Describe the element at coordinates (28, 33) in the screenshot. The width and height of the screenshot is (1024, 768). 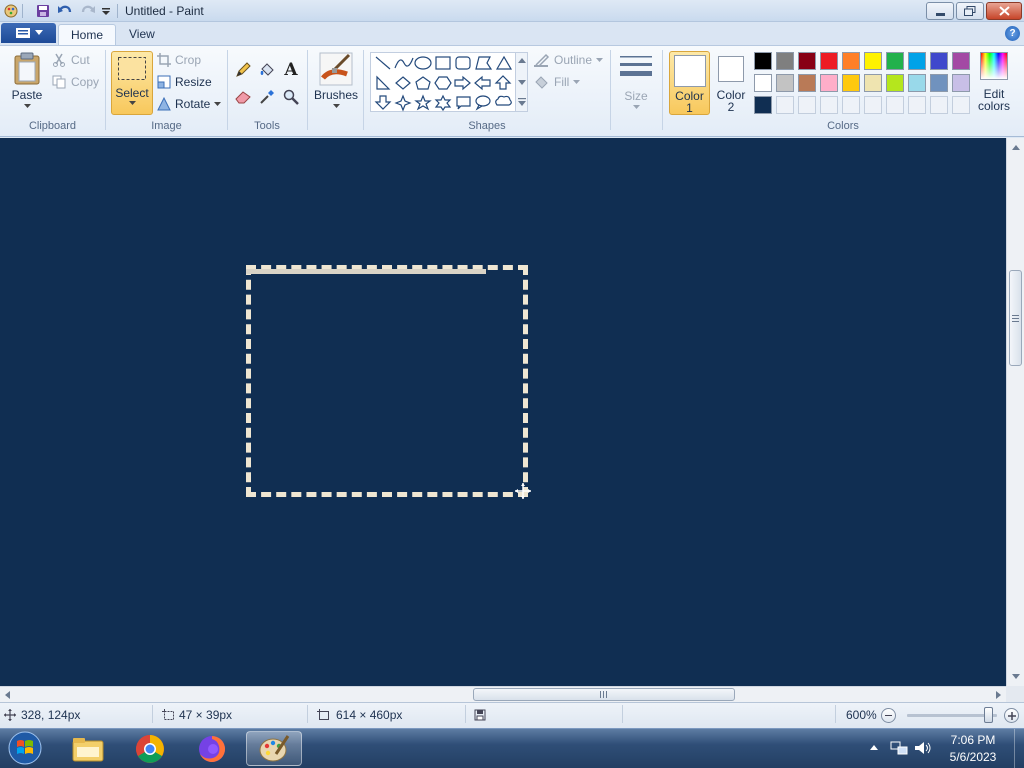
I see `paint-menu-button` at that location.